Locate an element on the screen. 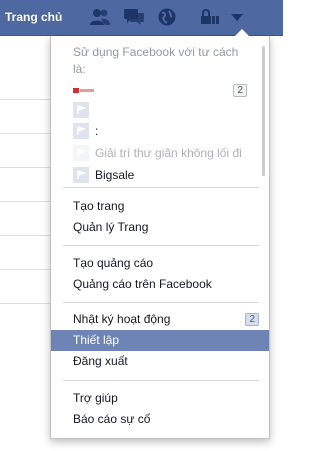 Image resolution: width=320 pixels, height=451 pixels. page-item-4: Giải trí thư giãn không lối đi is located at coordinates (163, 153).